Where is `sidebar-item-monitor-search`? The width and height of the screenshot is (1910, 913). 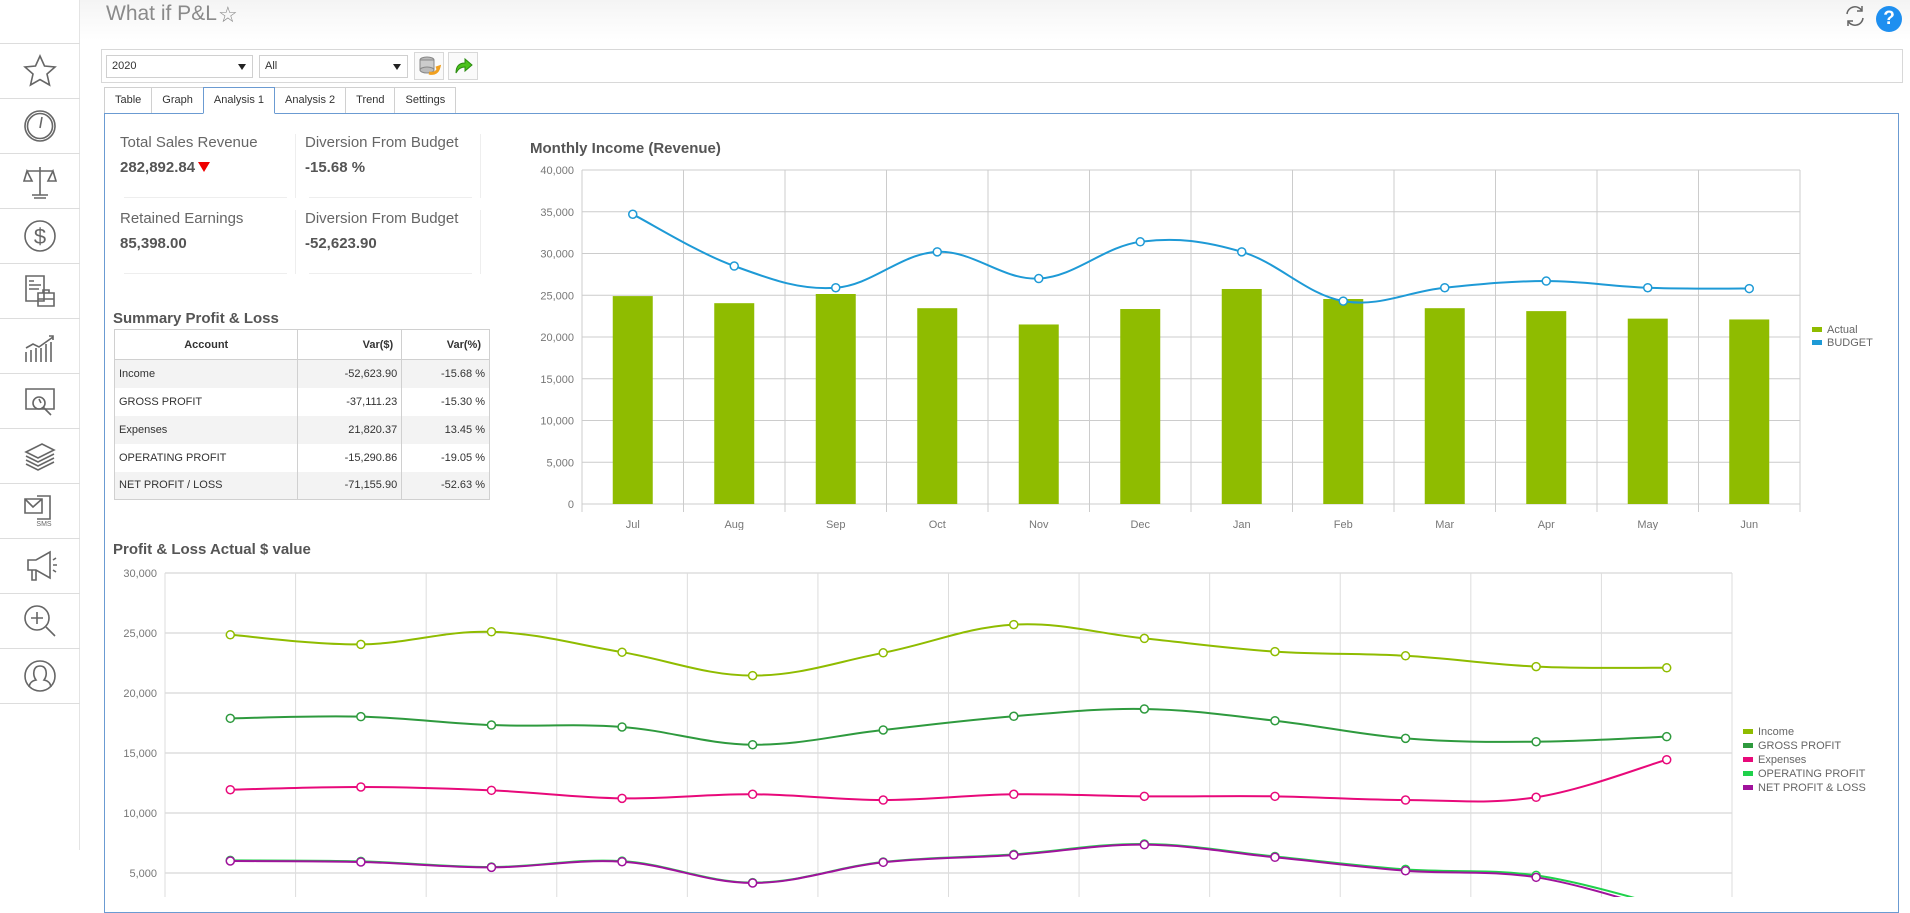 sidebar-item-monitor-search is located at coordinates (40, 400).